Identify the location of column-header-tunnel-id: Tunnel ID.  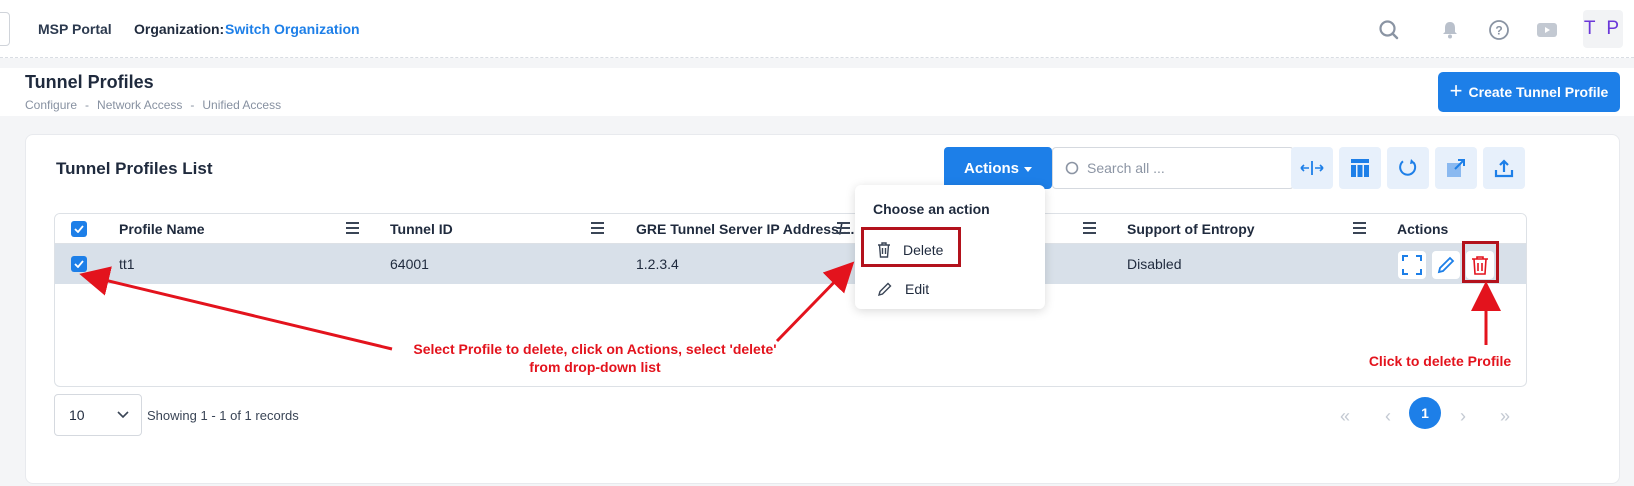
(421, 229).